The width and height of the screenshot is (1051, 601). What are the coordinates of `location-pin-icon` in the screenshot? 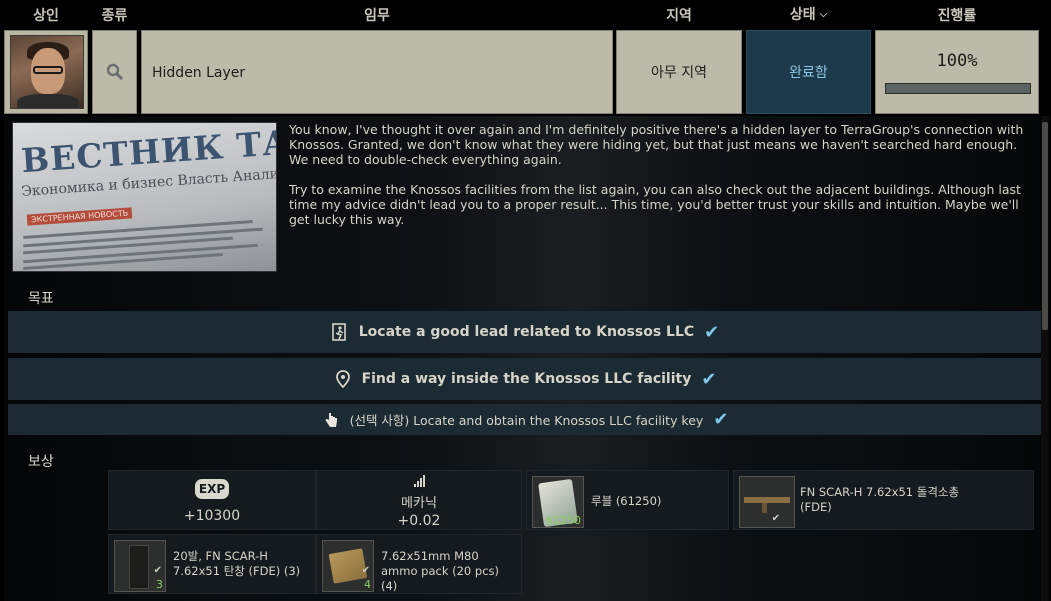 It's located at (343, 379).